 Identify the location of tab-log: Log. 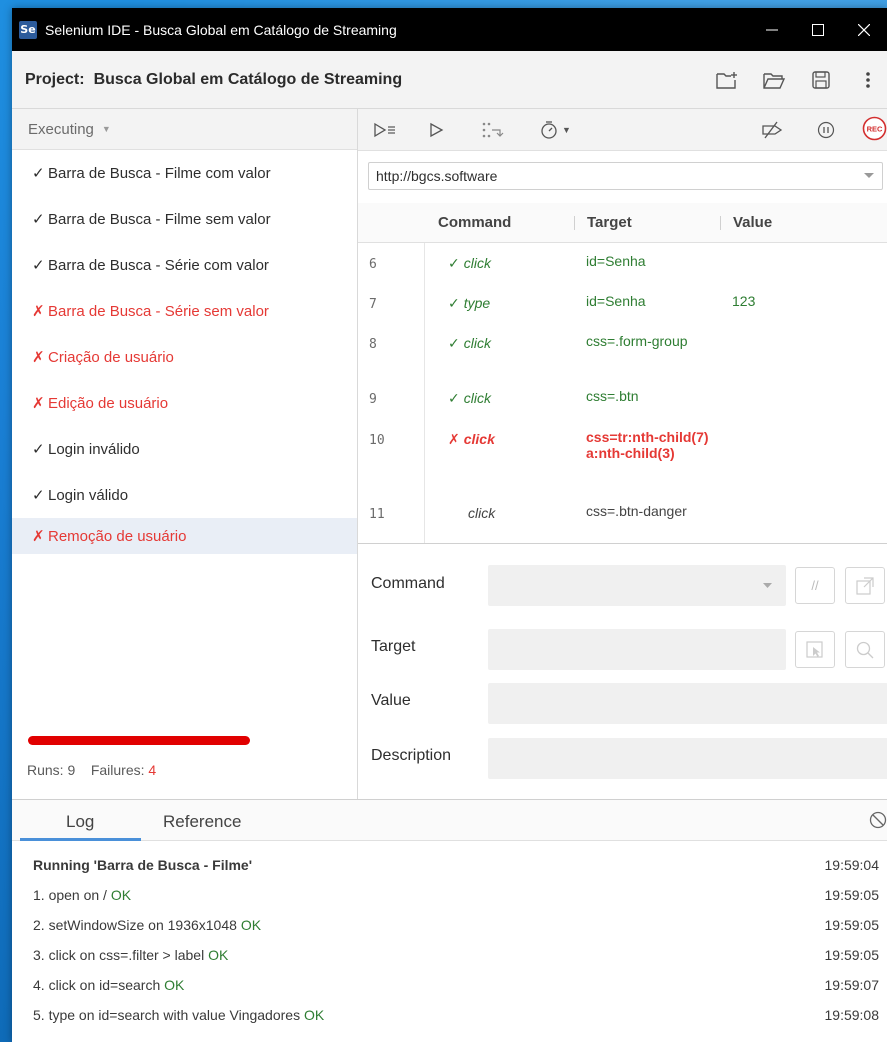
(80, 822).